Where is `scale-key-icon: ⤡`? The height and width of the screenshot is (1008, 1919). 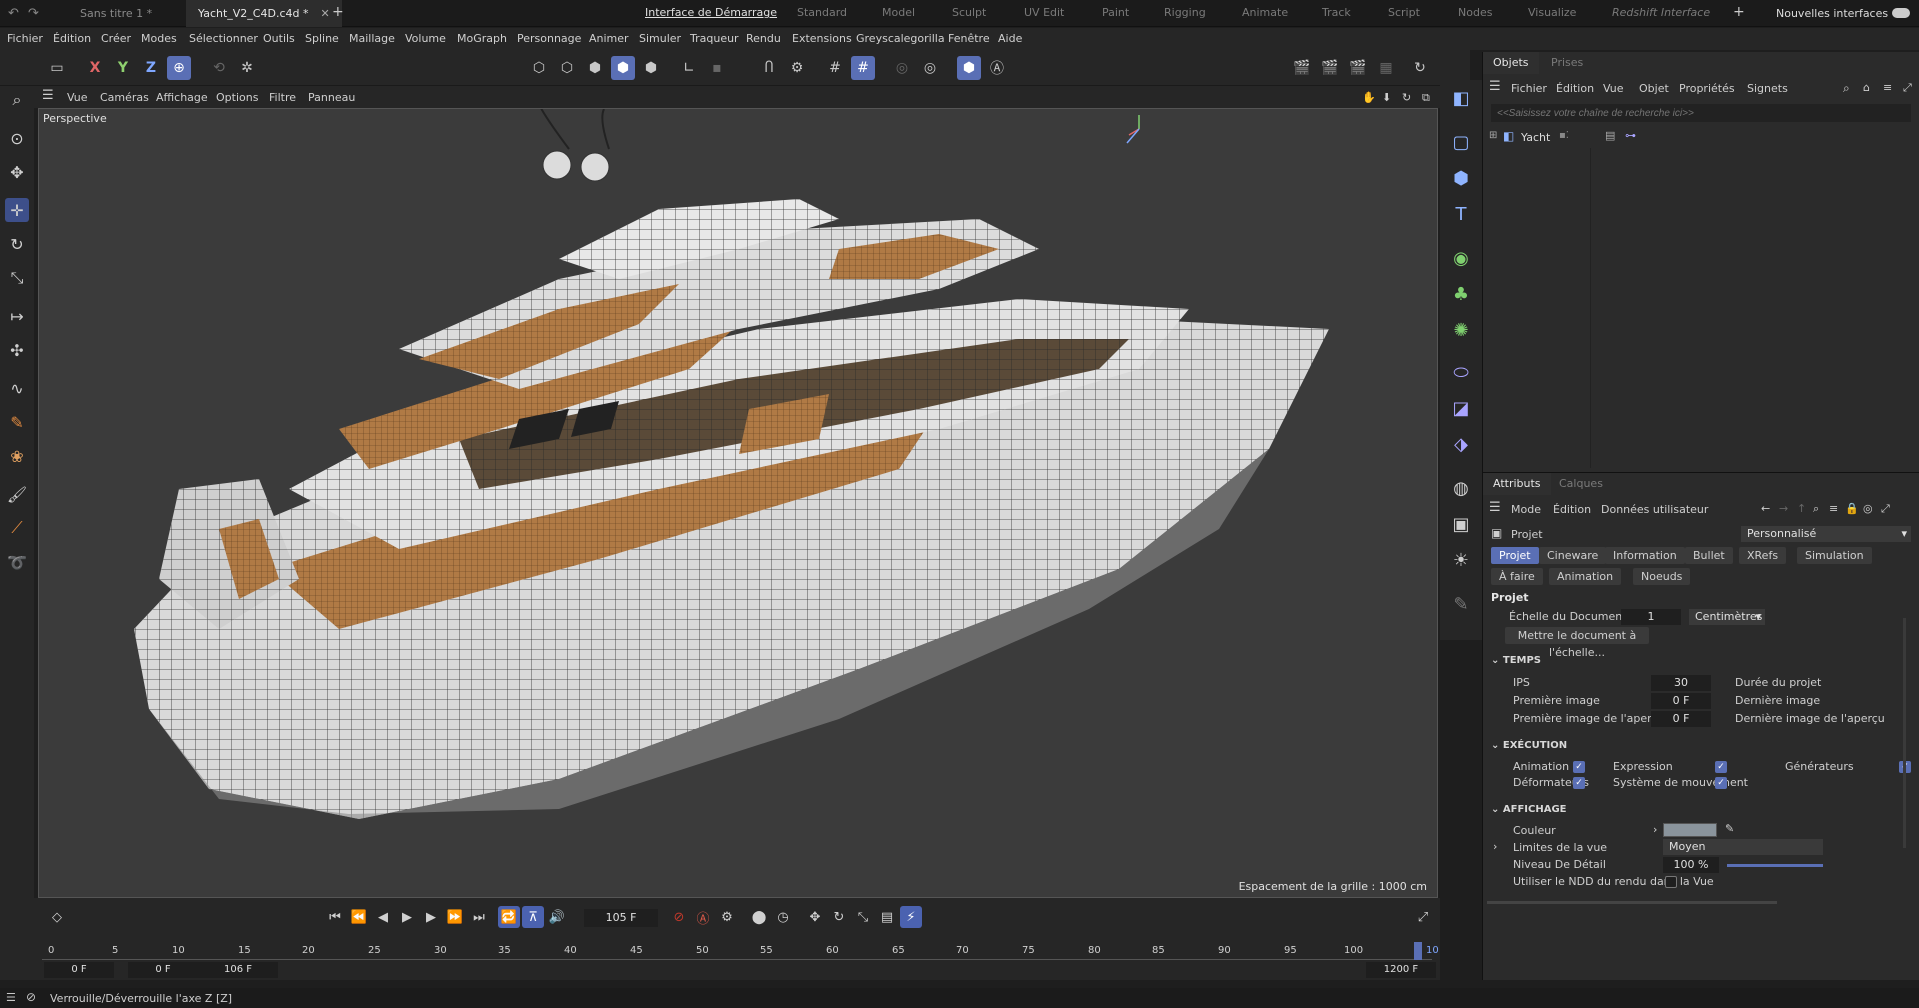 scale-key-icon: ⤡ is located at coordinates (863, 917).